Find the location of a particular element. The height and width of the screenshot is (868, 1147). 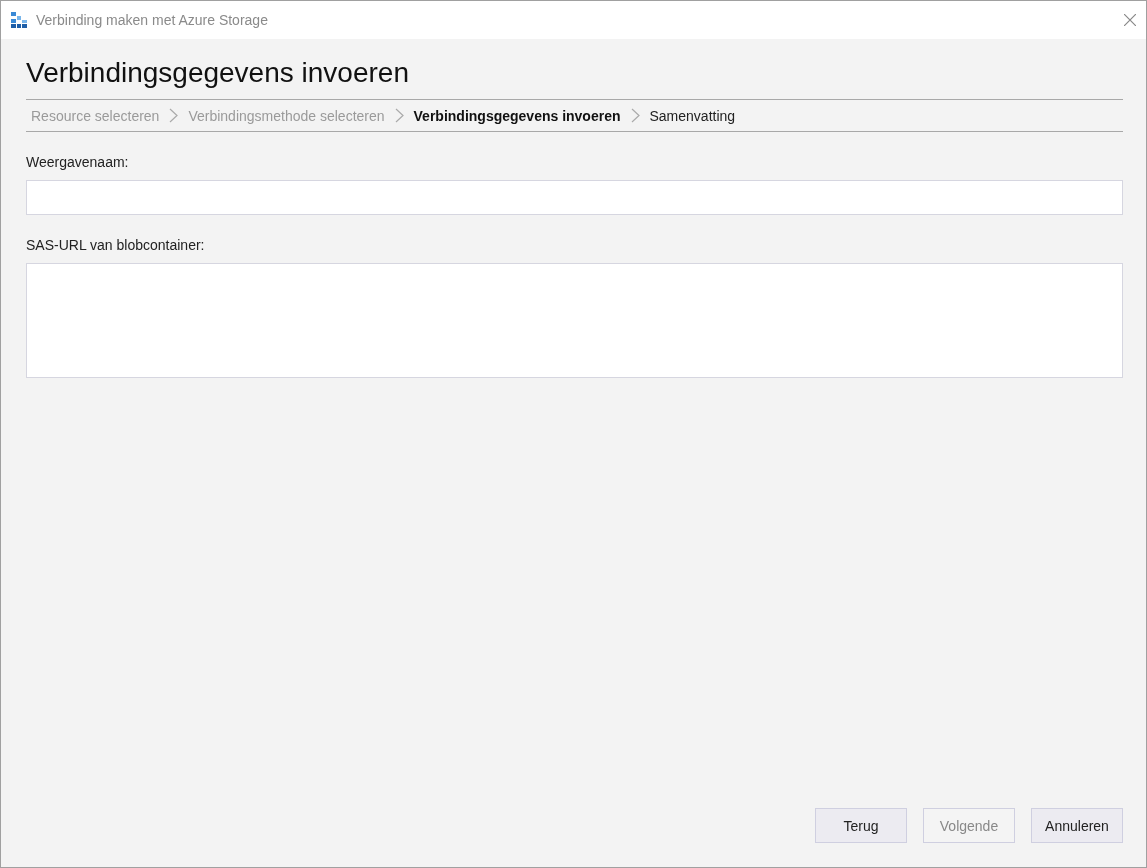

cancel-button: Annuleren is located at coordinates (1077, 825).